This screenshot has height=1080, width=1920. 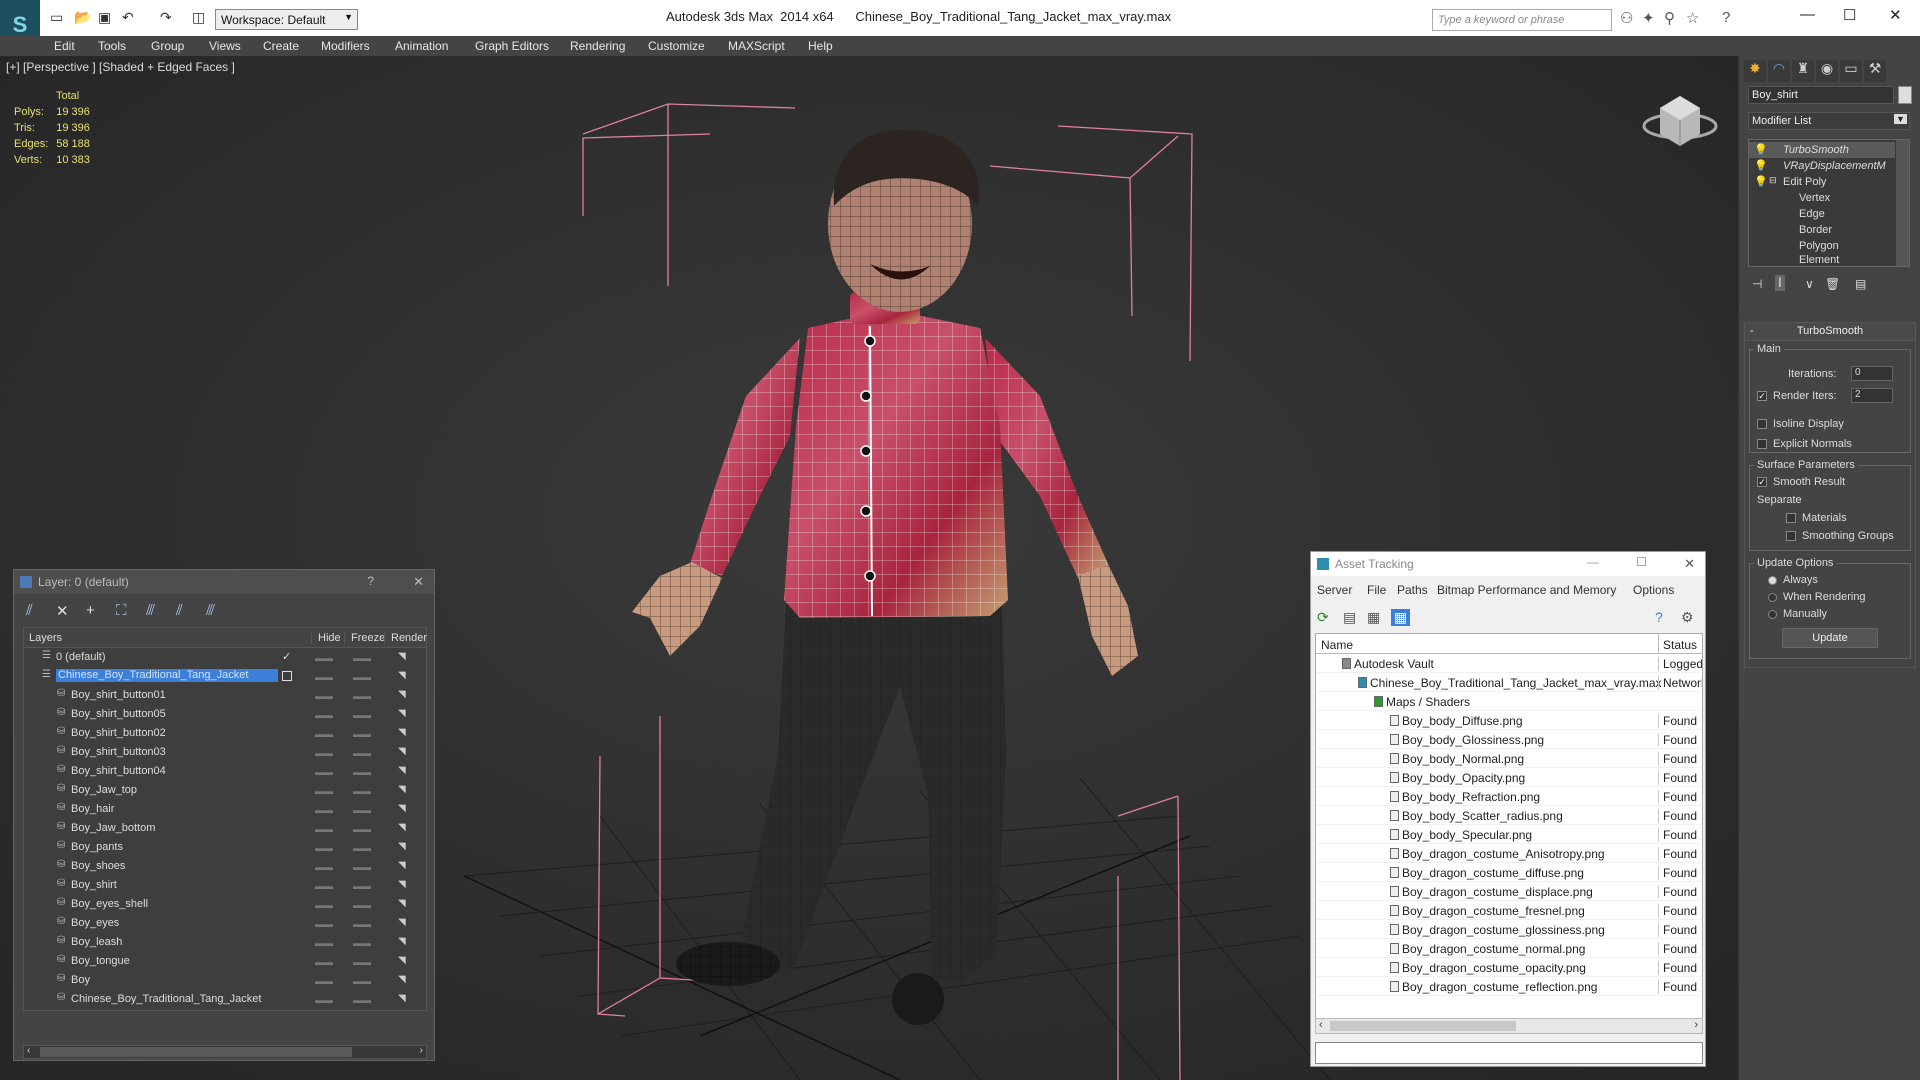 What do you see at coordinates (1849, 15) in the screenshot?
I see `maximize-button: ☐` at bounding box center [1849, 15].